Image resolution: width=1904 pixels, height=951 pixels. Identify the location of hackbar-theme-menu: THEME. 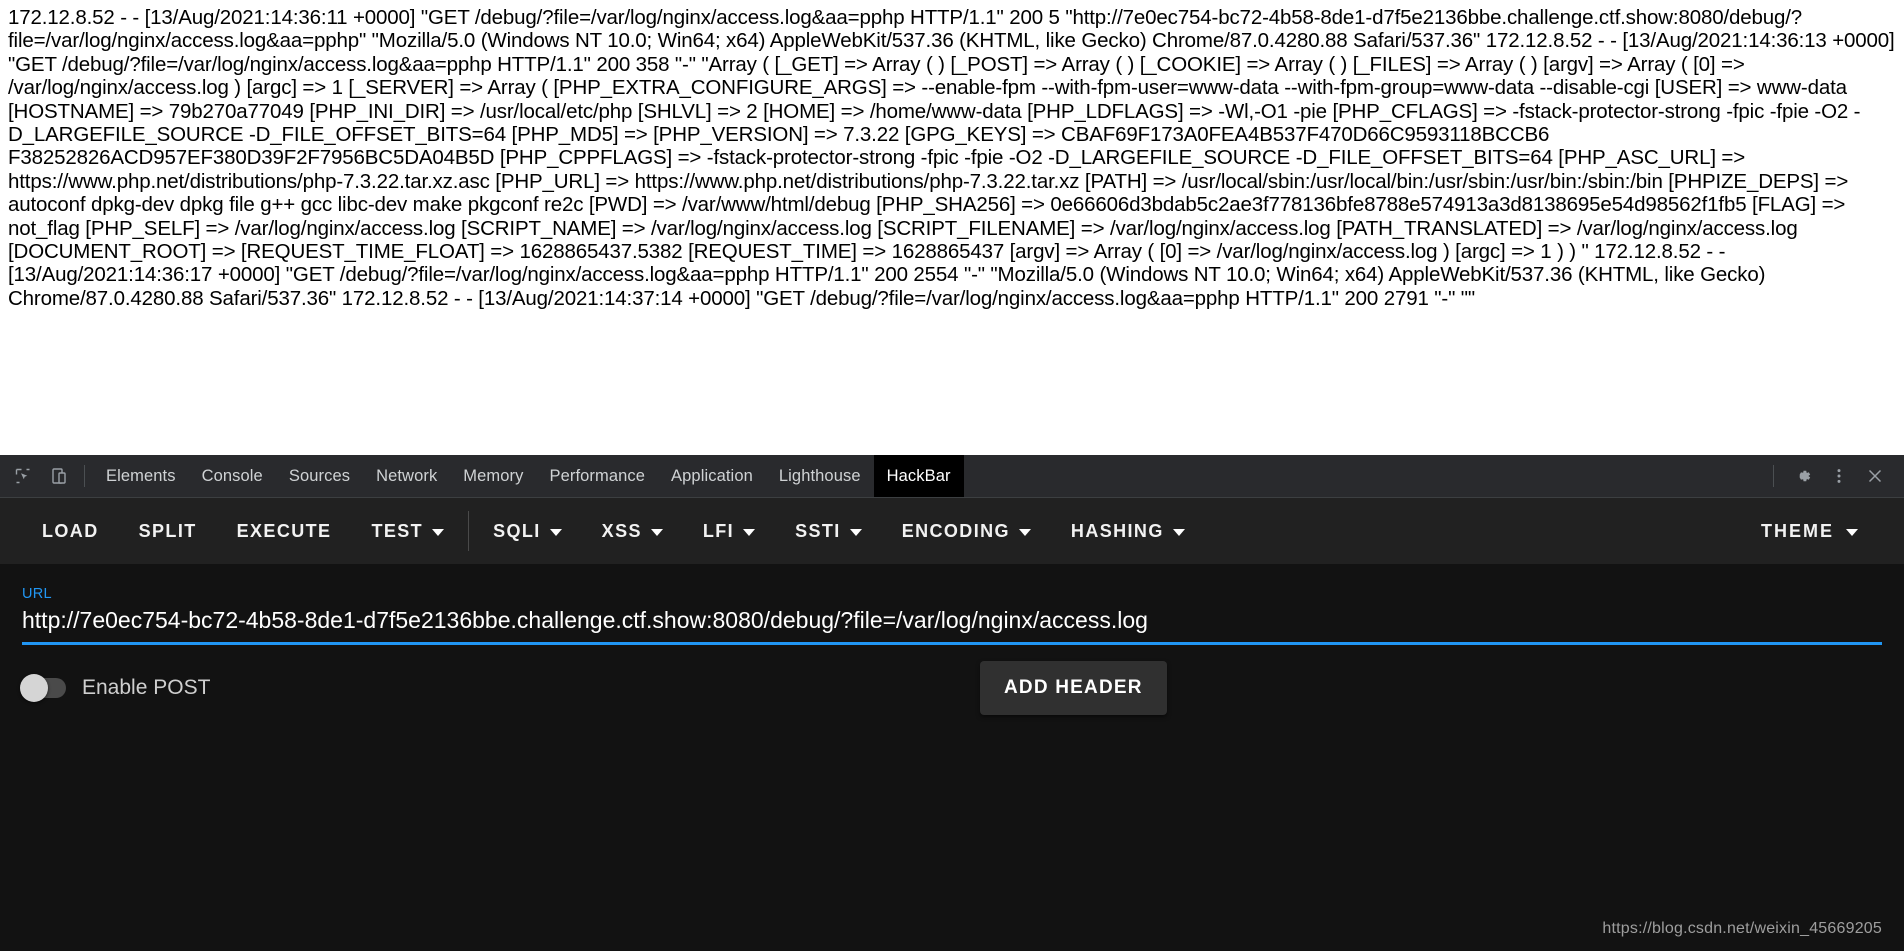
(1821, 531).